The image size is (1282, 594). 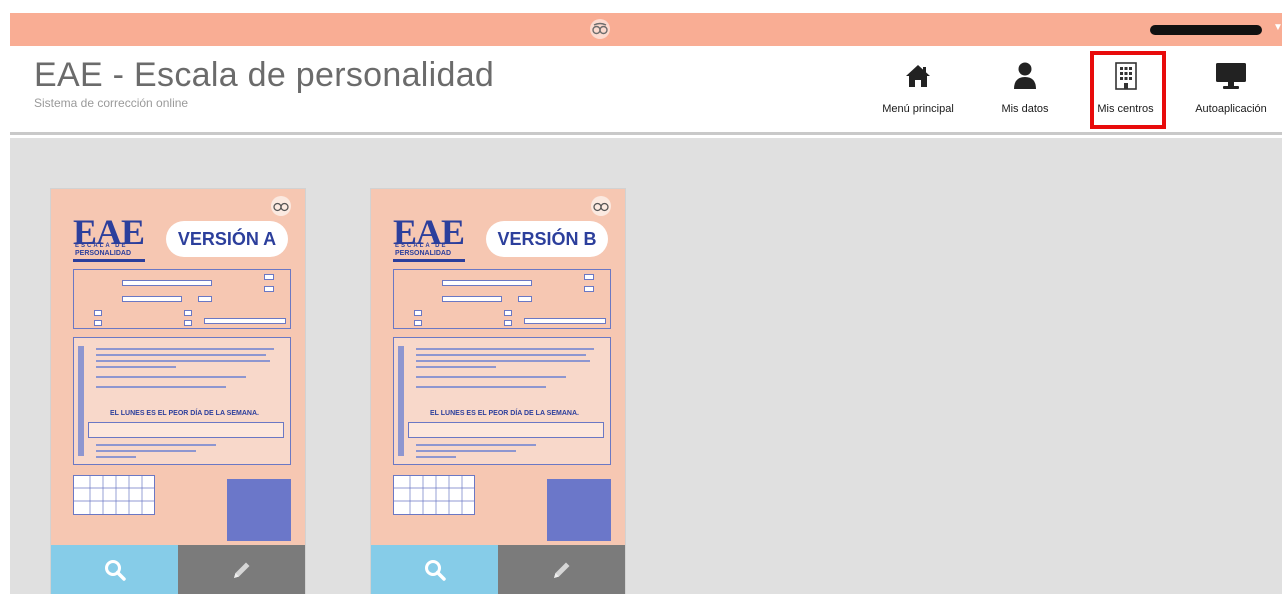 What do you see at coordinates (918, 76) in the screenshot?
I see `home-icon` at bounding box center [918, 76].